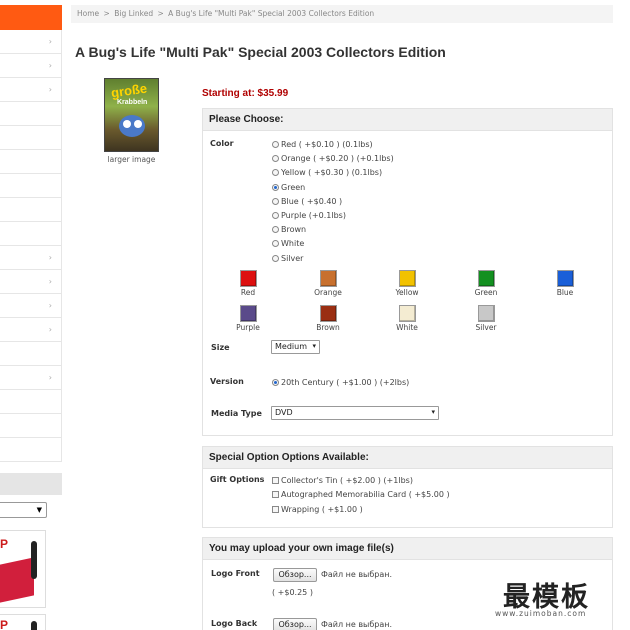 The height and width of the screenshot is (630, 630). I want to click on swatch-label: Green, so click(486, 292).